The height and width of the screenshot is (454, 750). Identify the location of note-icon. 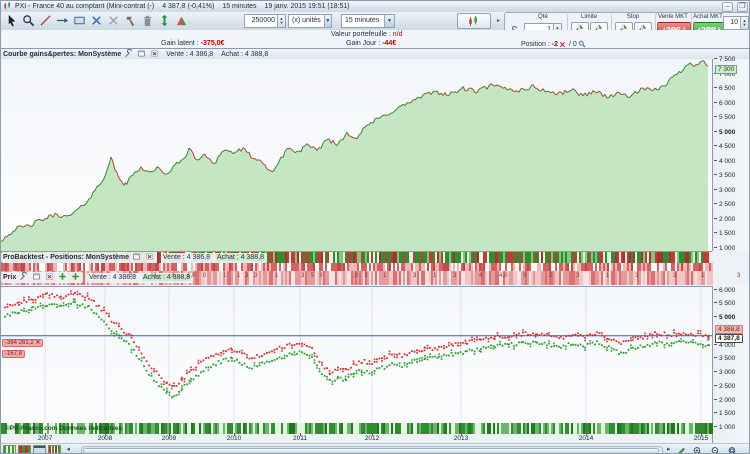
(79, 20).